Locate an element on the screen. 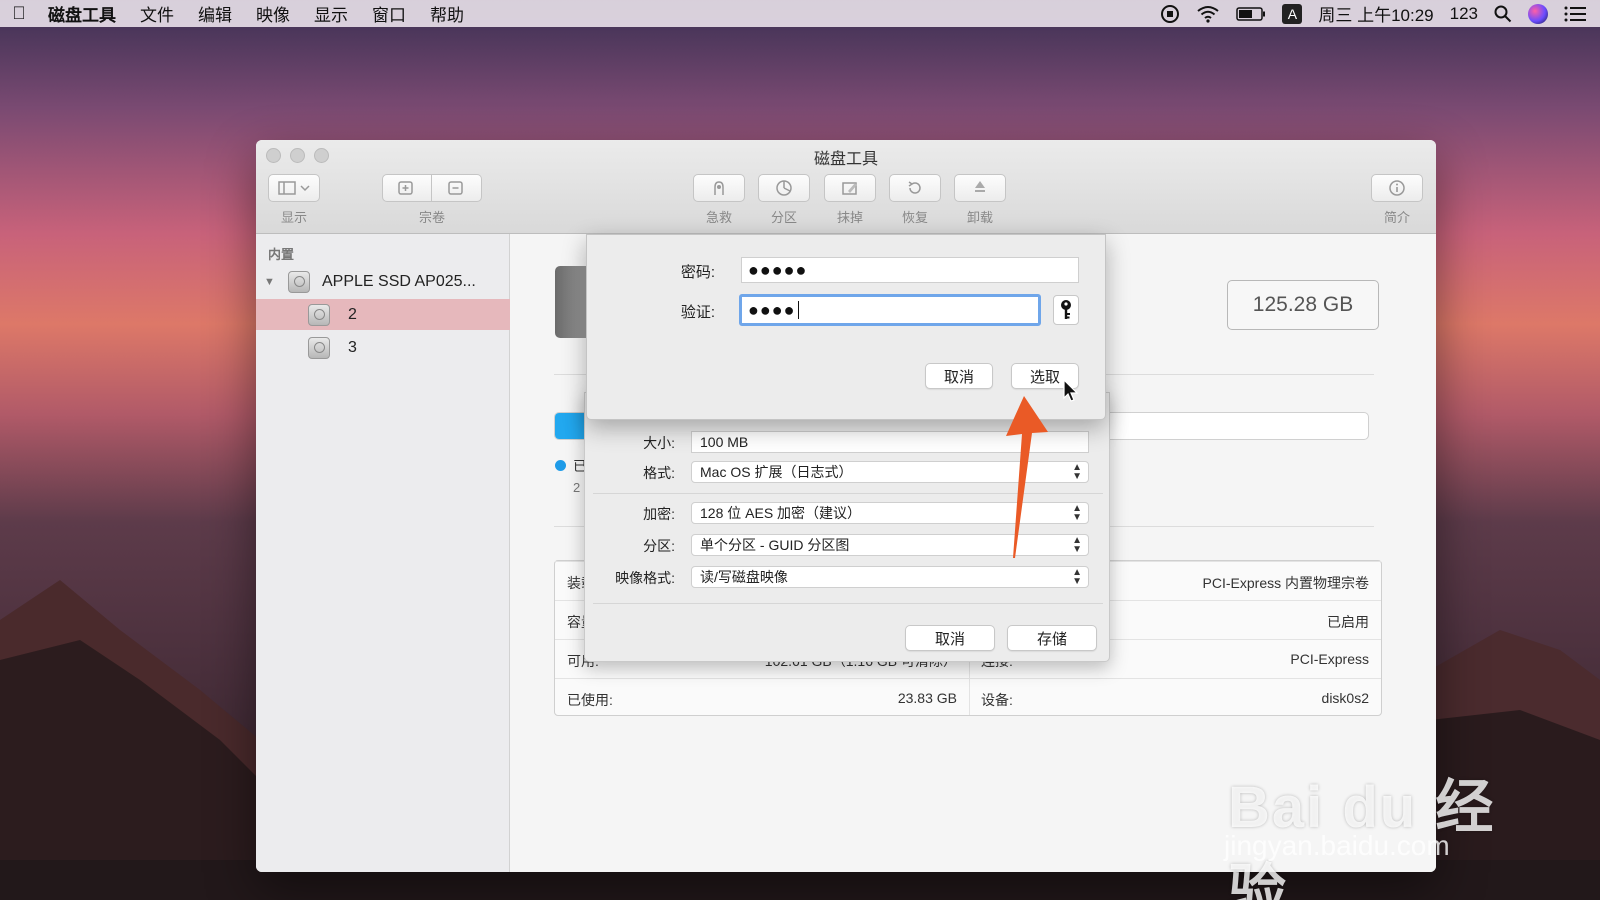  toolbar-partition-group: 分区 is located at coordinates (784, 200).